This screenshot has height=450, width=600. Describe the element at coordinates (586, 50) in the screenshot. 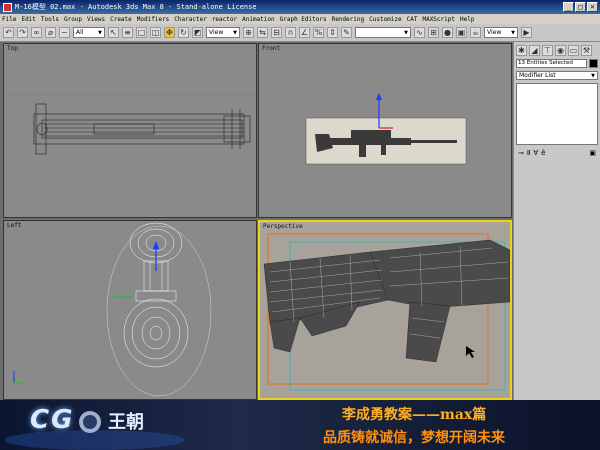

I see `utilities-tab-icon: ⚒` at that location.